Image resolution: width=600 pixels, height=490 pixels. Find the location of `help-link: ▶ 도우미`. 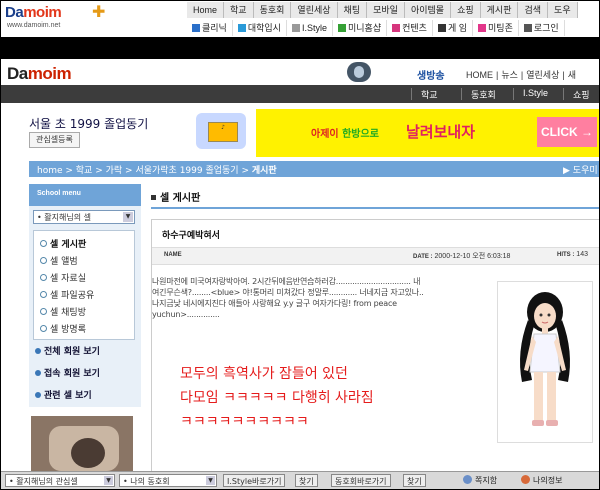

help-link: ▶ 도우미 is located at coordinates (580, 169).